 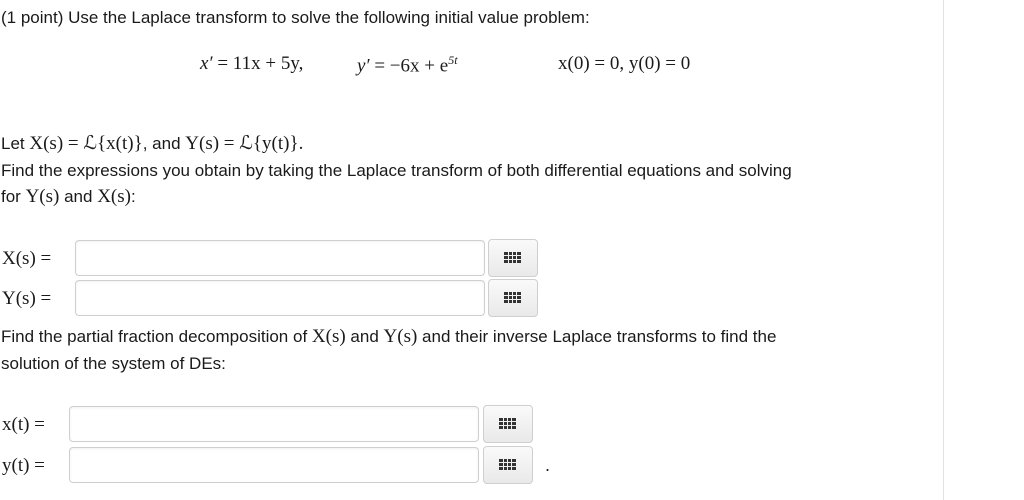 I want to click on eq-x-rhs: = 11x + 5y,, so click(x=260, y=63).